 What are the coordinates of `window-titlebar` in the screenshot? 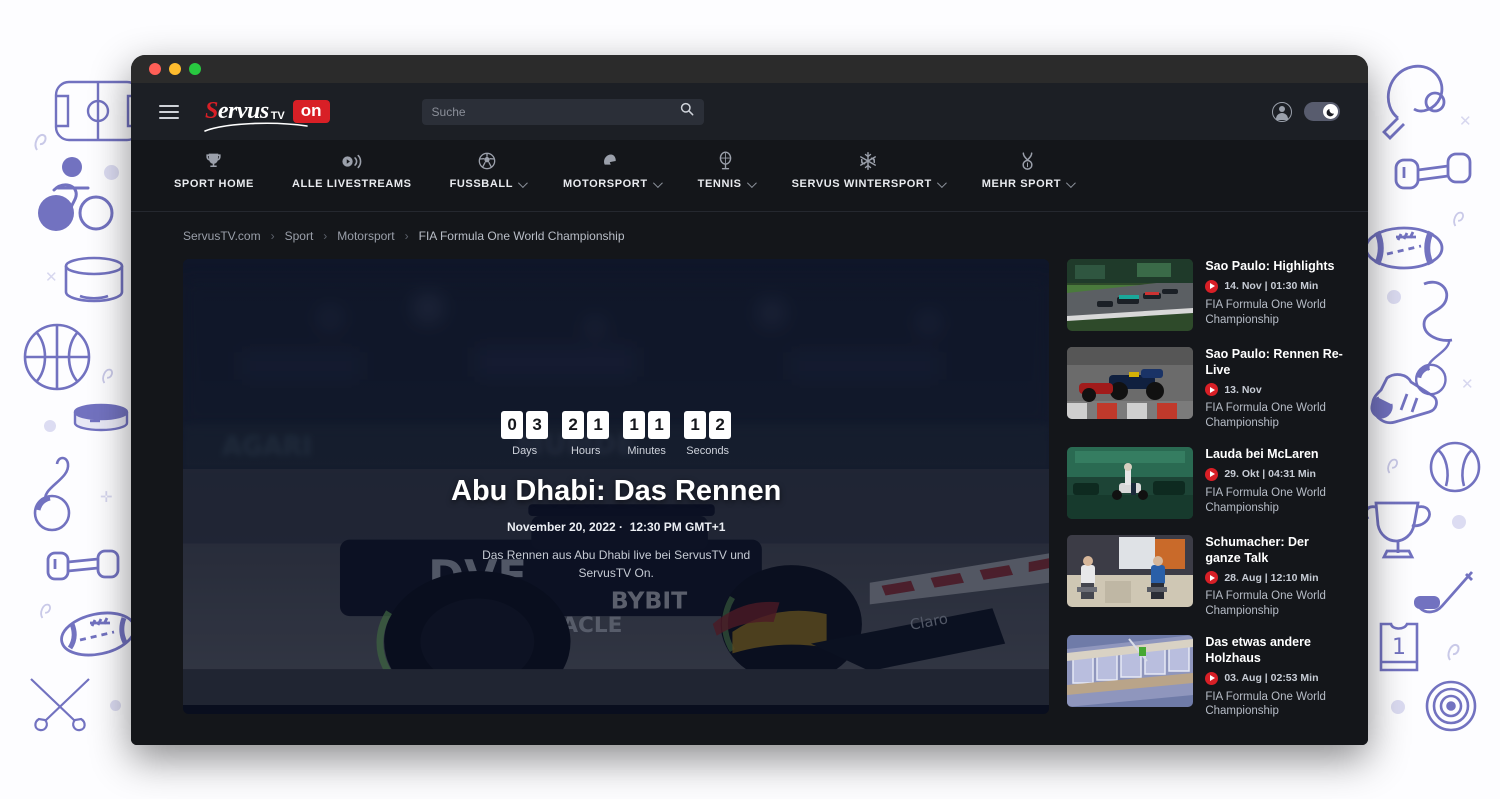 It's located at (749, 69).